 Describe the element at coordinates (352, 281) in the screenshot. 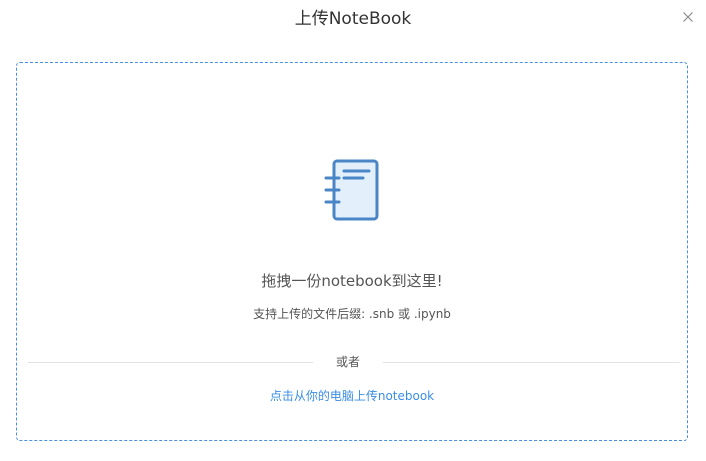

I see `drag-instruction: 拖拽一份notebook到这里!` at that location.